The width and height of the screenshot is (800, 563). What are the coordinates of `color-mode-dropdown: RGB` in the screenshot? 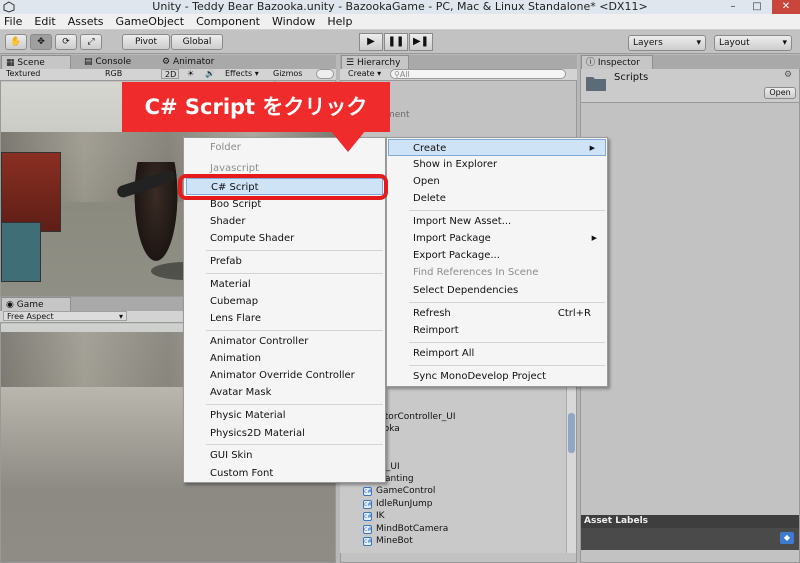 It's located at (129, 74).